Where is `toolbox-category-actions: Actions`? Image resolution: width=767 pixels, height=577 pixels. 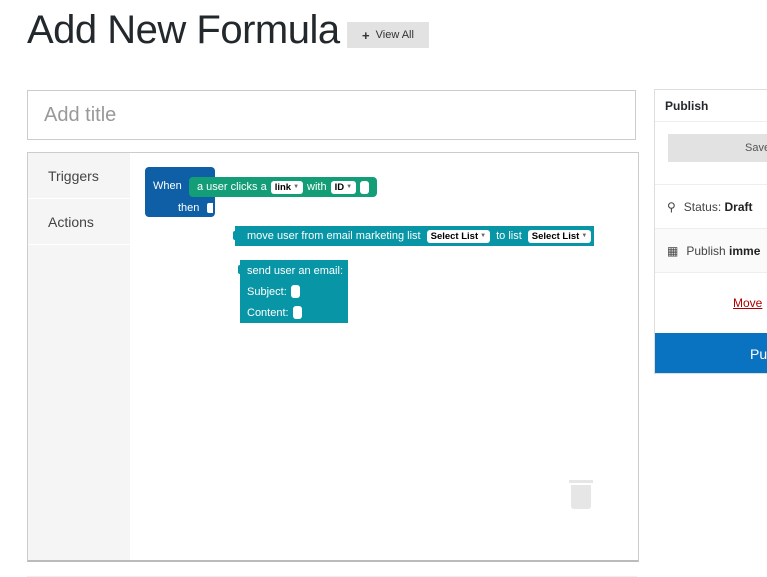
toolbox-category-actions: Actions is located at coordinates (79, 222).